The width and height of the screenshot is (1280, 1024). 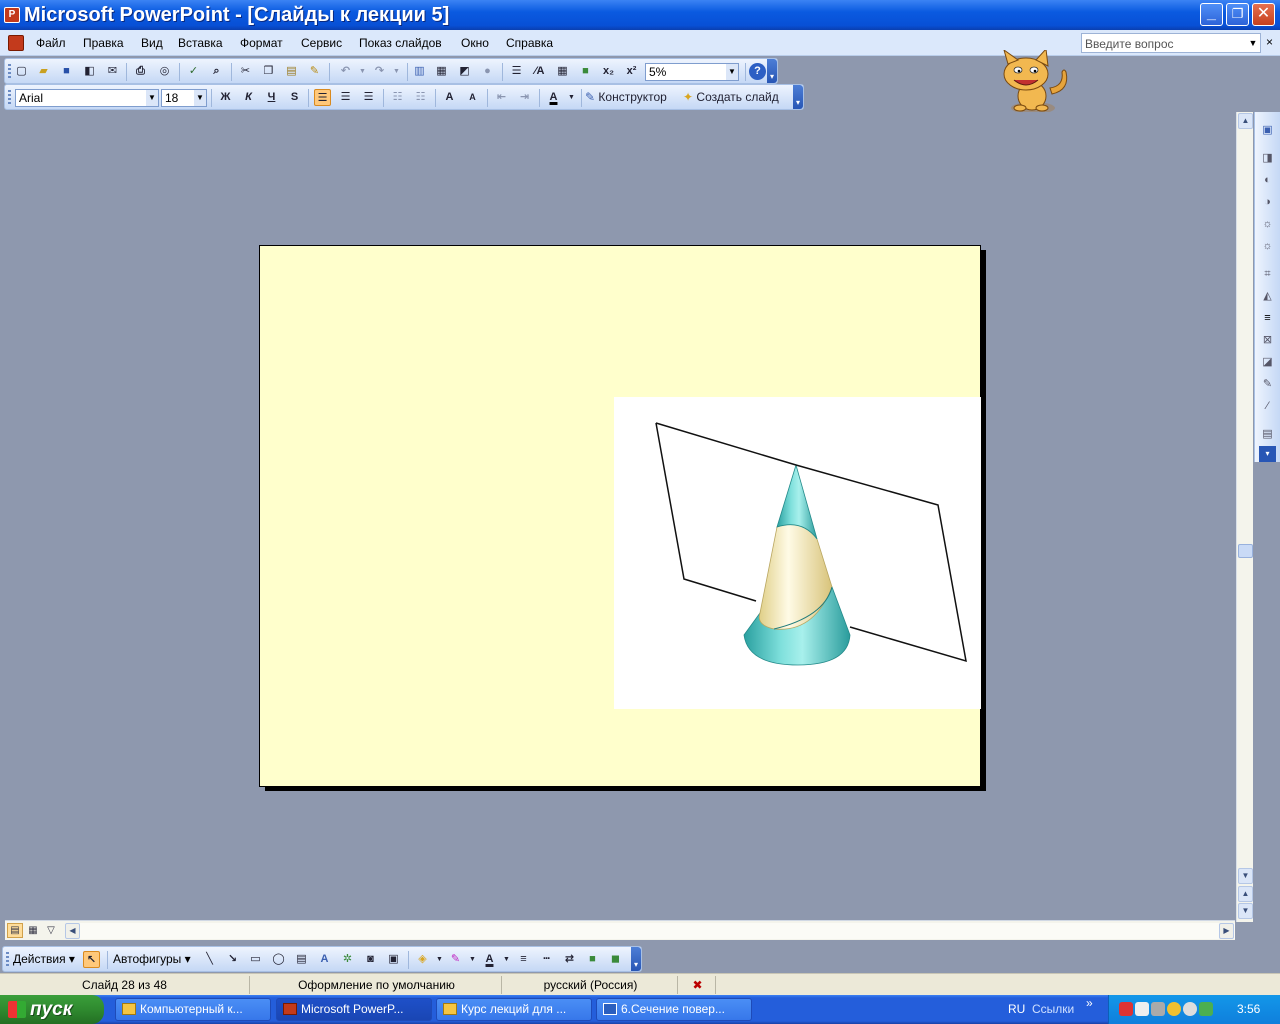 What do you see at coordinates (1267, 434) in the screenshot?
I see `reset-picture-icon: ▤` at bounding box center [1267, 434].